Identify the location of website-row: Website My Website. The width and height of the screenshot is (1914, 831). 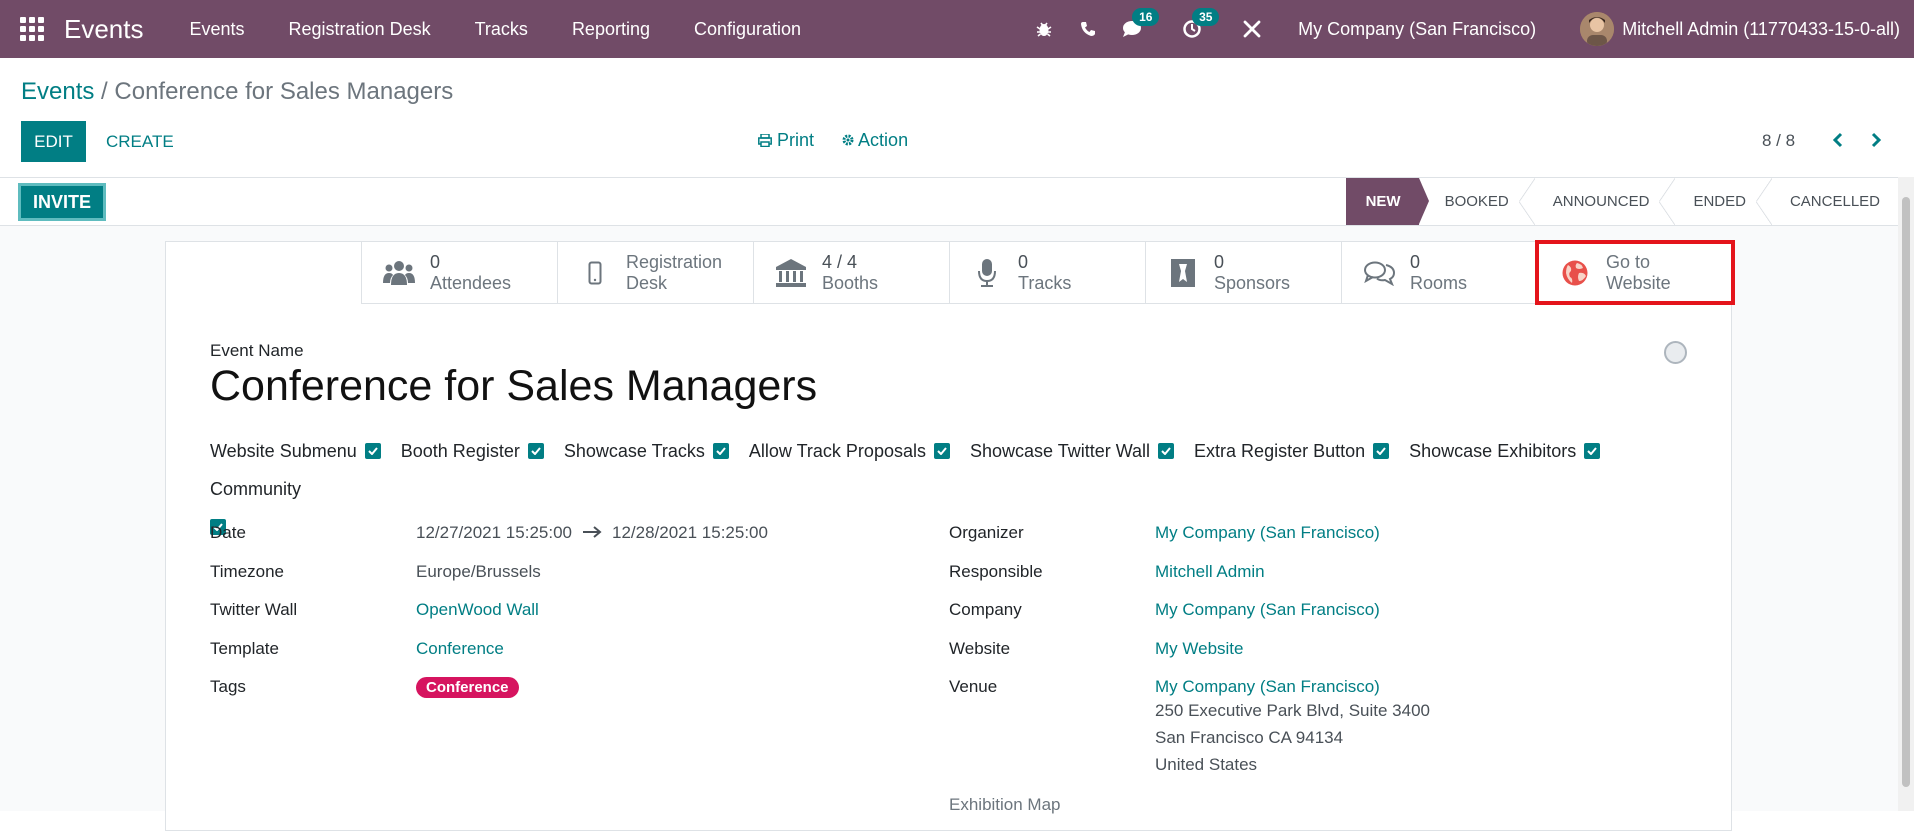
(1189, 658).